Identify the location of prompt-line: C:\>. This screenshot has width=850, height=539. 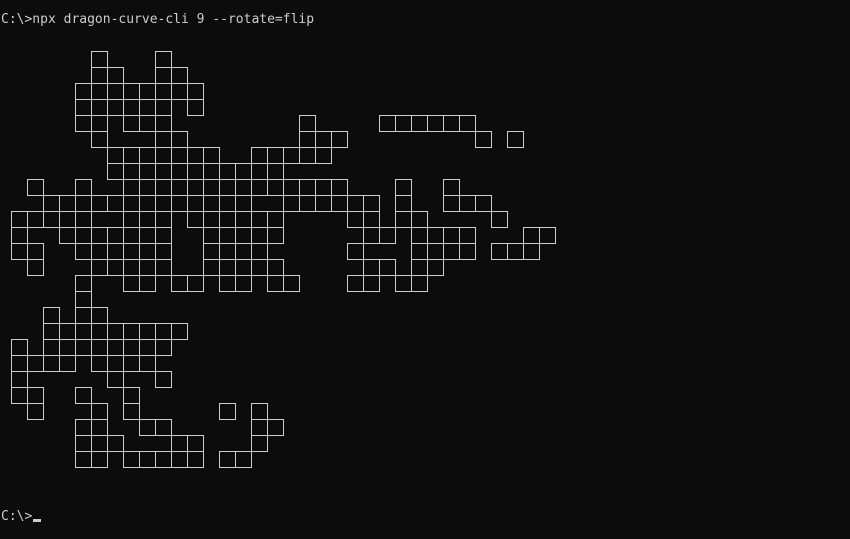
(21, 517).